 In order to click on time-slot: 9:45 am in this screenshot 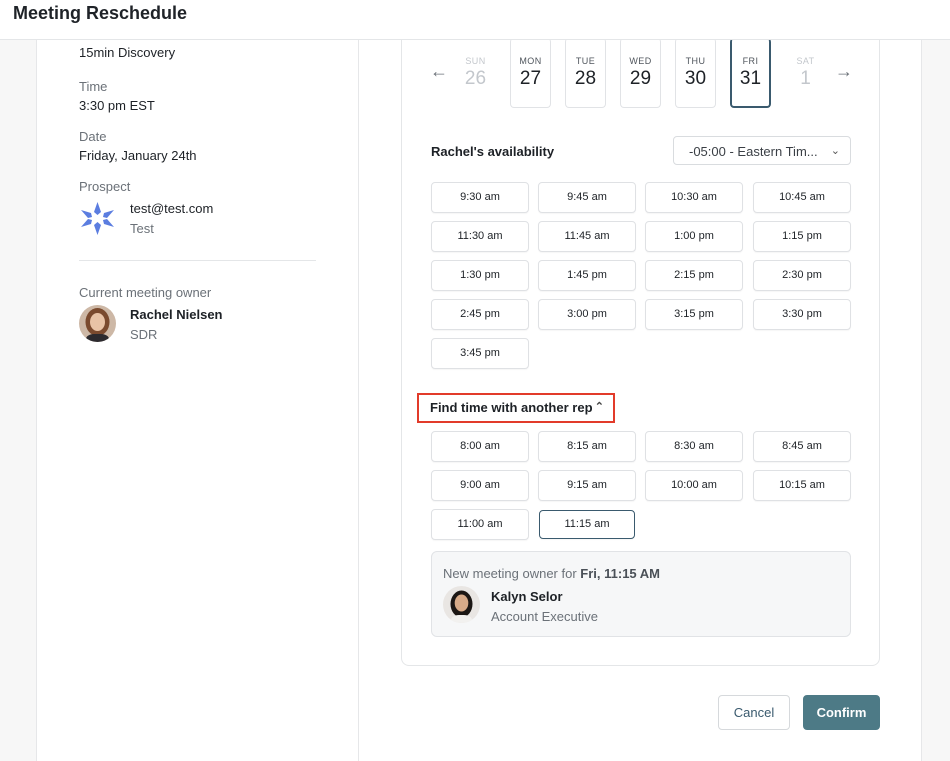, I will do `click(587, 197)`.